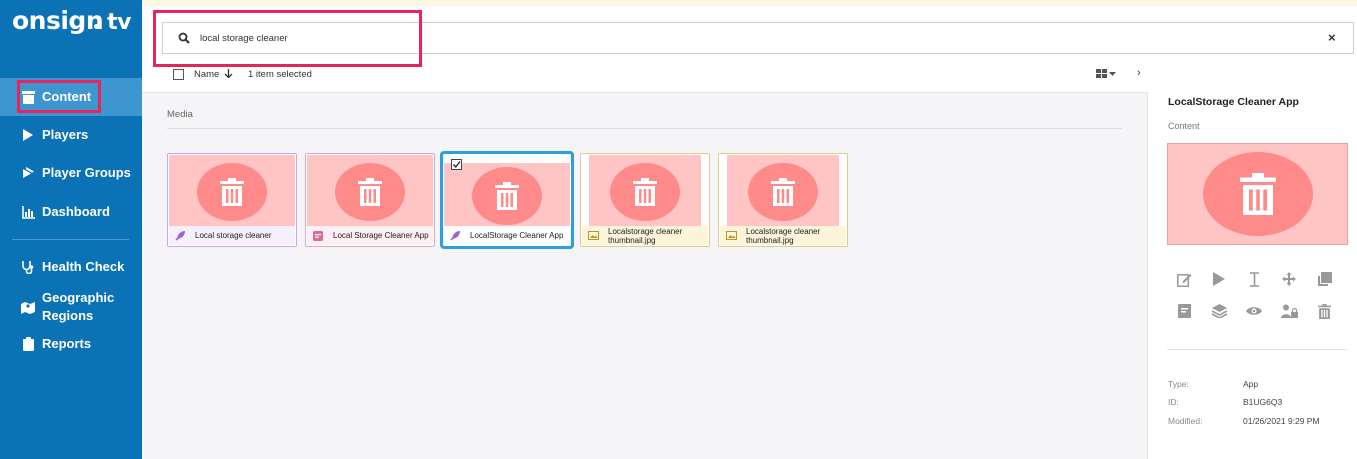  What do you see at coordinates (1184, 126) in the screenshot?
I see `detail-subtitle: Content` at bounding box center [1184, 126].